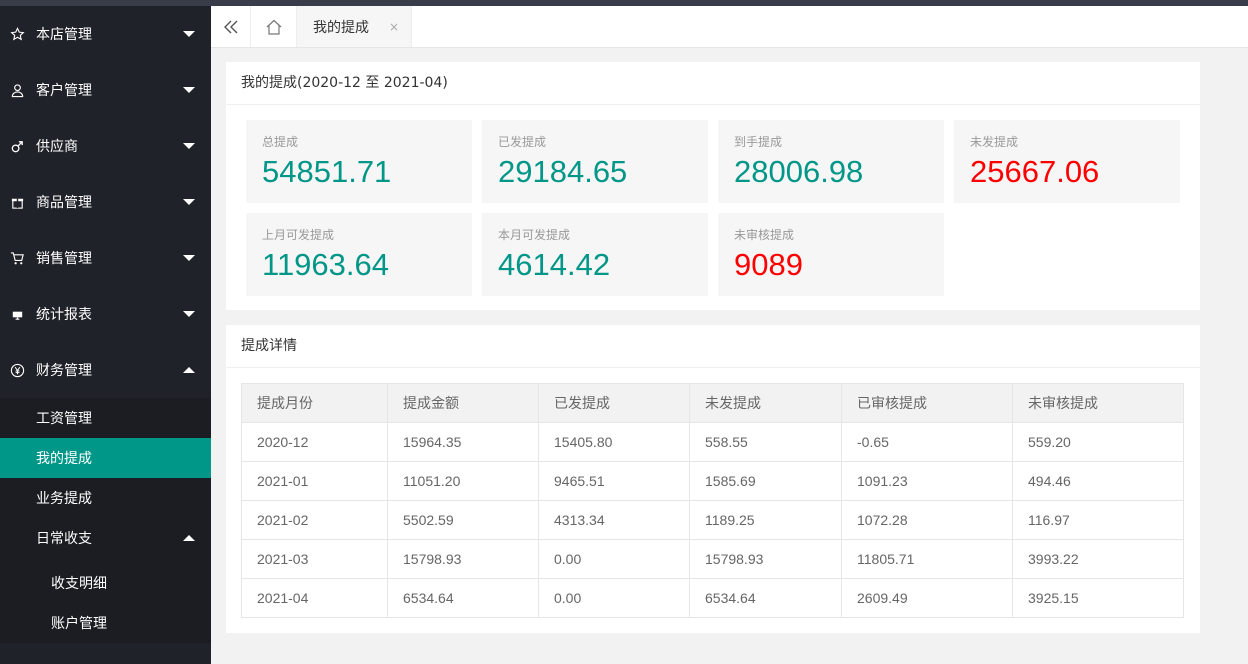 The image size is (1248, 664). What do you see at coordinates (765, 598) in the screenshot?
I see `table-cell: 6534.64` at bounding box center [765, 598].